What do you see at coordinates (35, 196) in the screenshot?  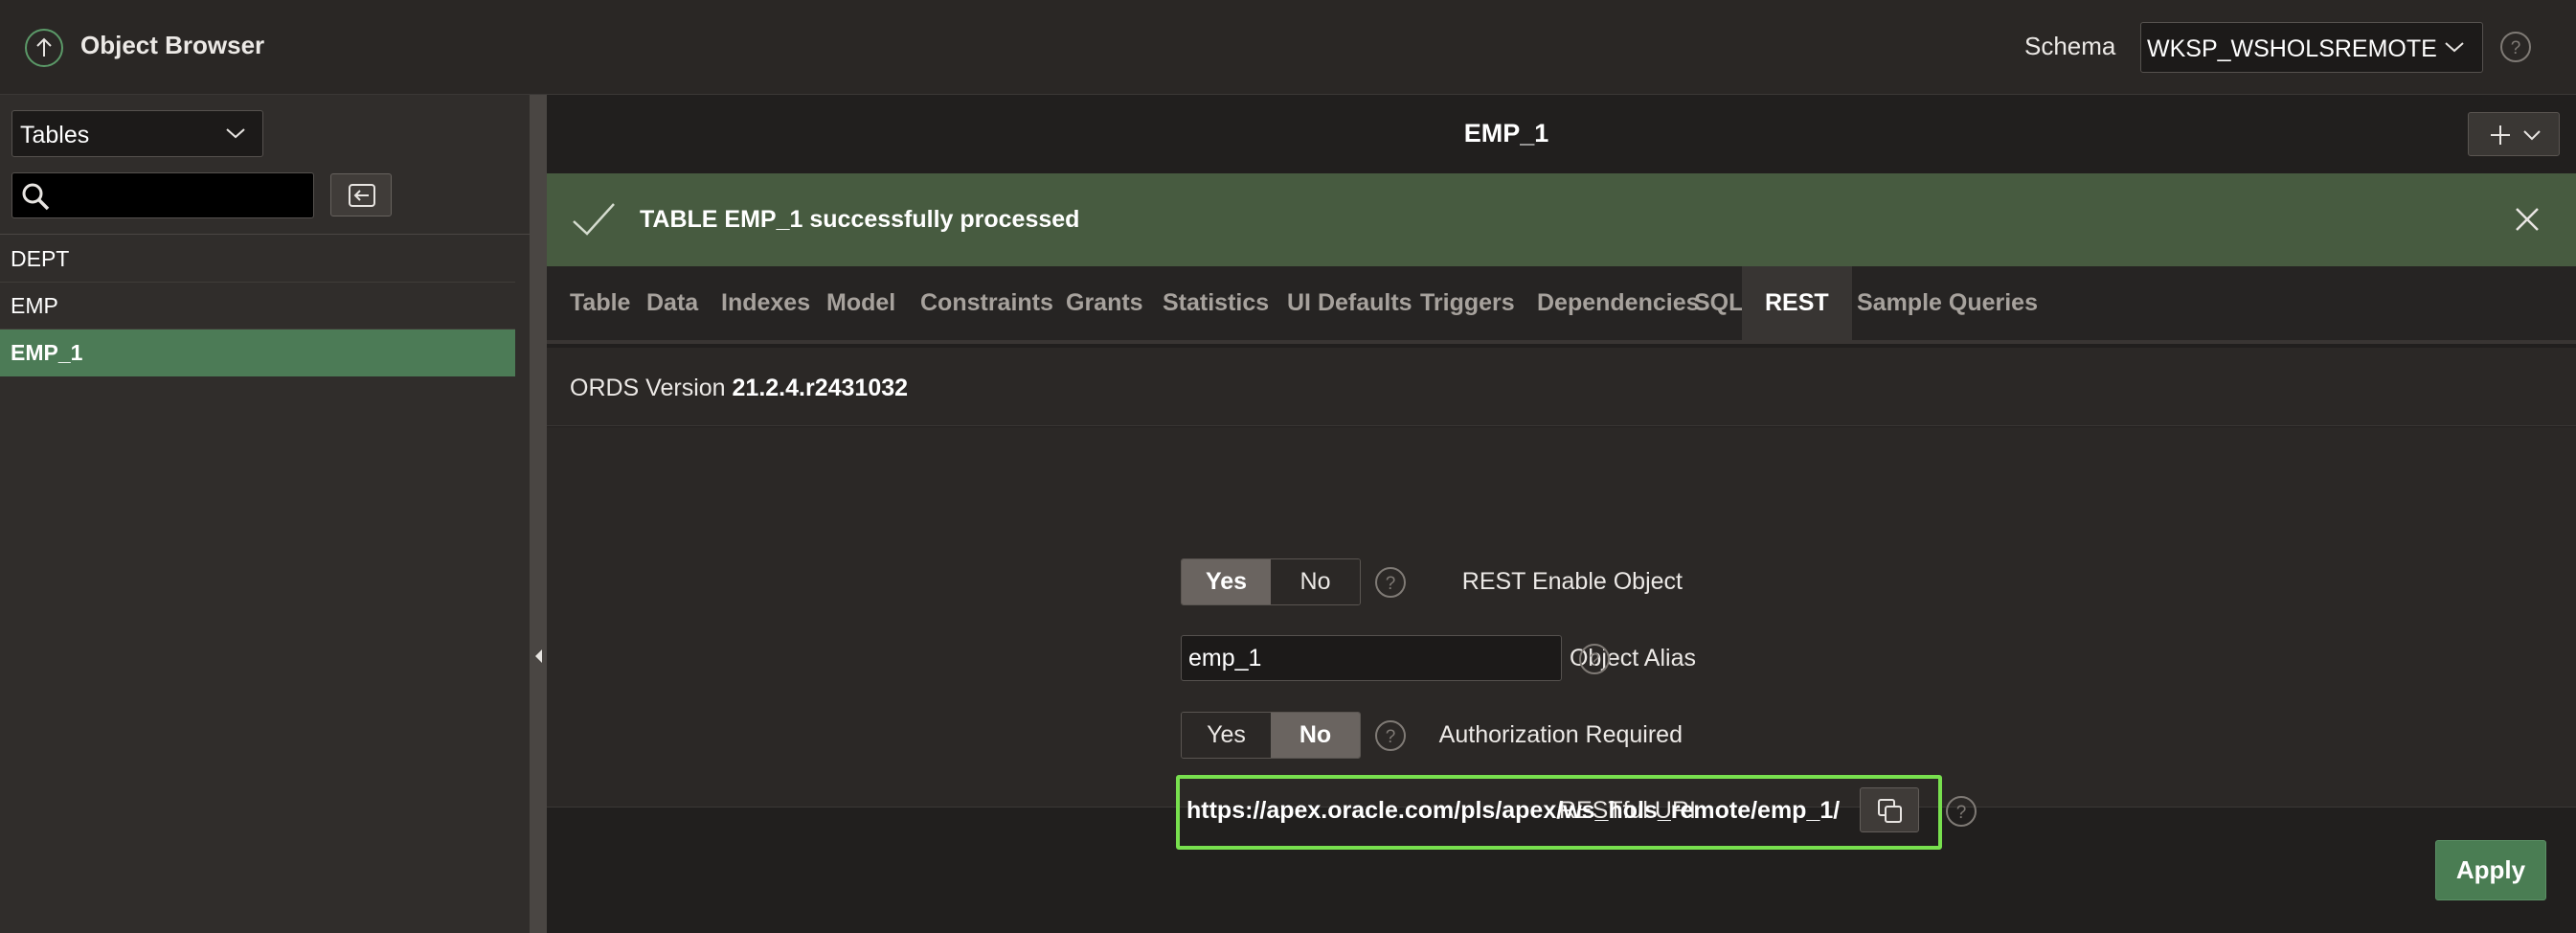 I see `search-icon` at bounding box center [35, 196].